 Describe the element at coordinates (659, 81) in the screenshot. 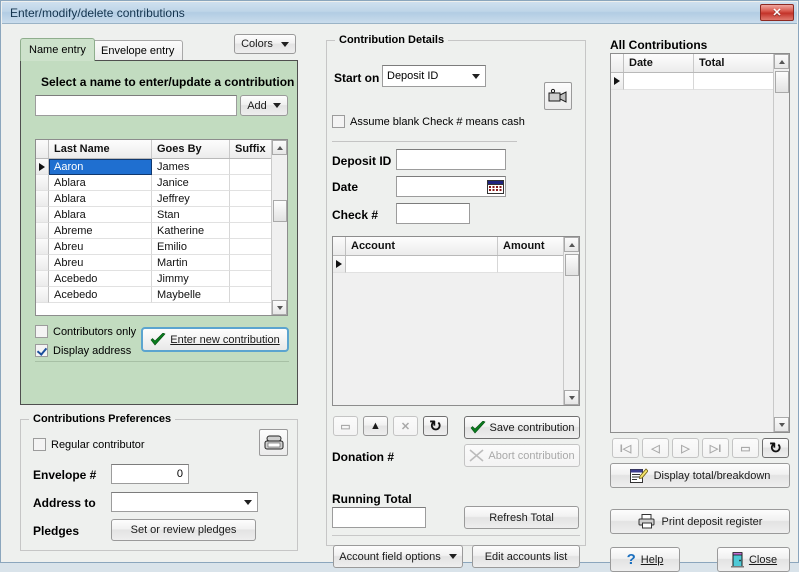

I see `cell-date` at that location.